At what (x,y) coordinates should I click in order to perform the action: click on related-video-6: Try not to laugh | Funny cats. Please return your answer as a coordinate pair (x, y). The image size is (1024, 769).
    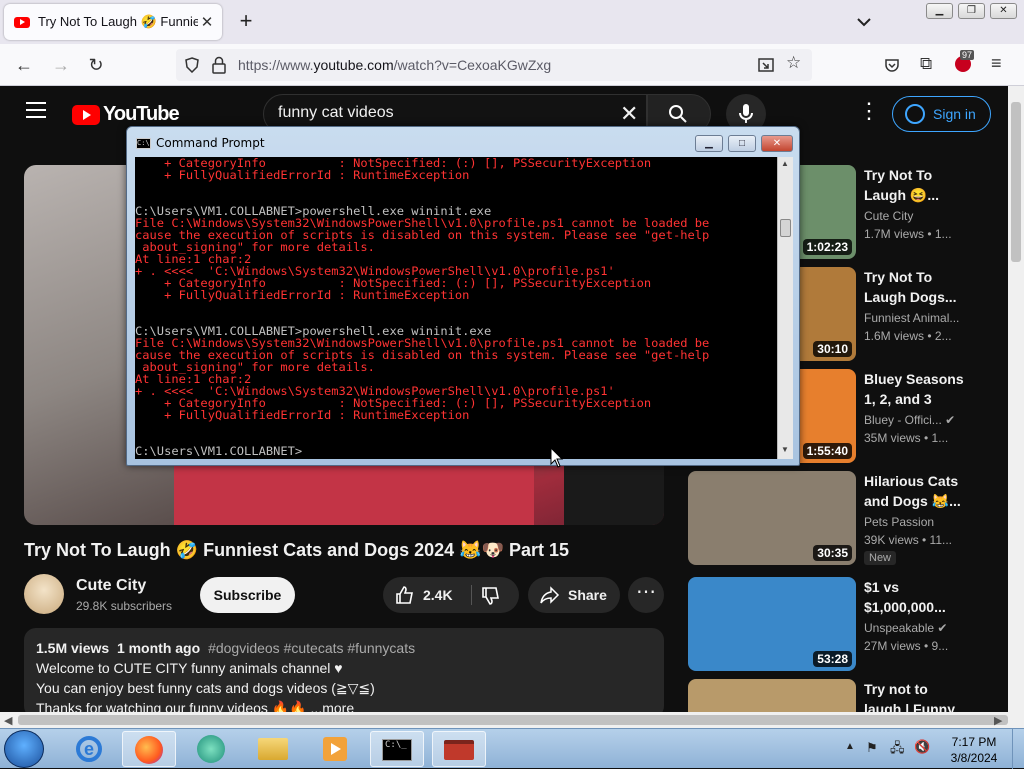
    Looking at the image, I should click on (856, 695).